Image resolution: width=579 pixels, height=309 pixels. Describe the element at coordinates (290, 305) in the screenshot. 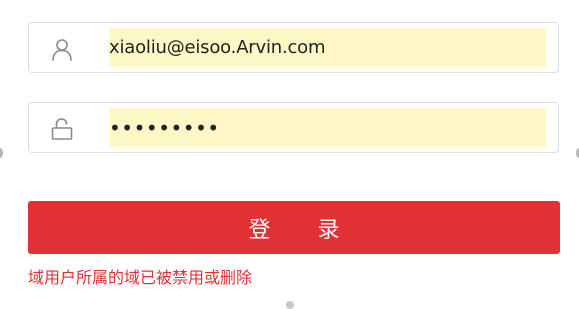

I see `bottom-indicator-dot` at that location.